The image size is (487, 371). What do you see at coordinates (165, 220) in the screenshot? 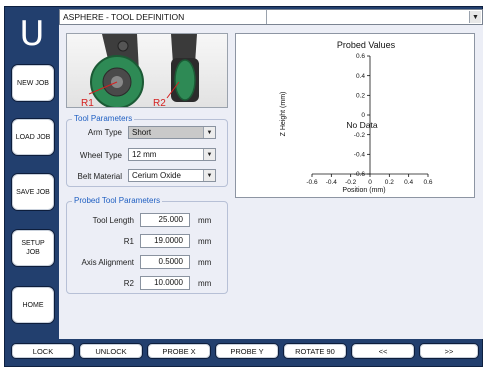
I see `tool-length-field: 25.000` at bounding box center [165, 220].